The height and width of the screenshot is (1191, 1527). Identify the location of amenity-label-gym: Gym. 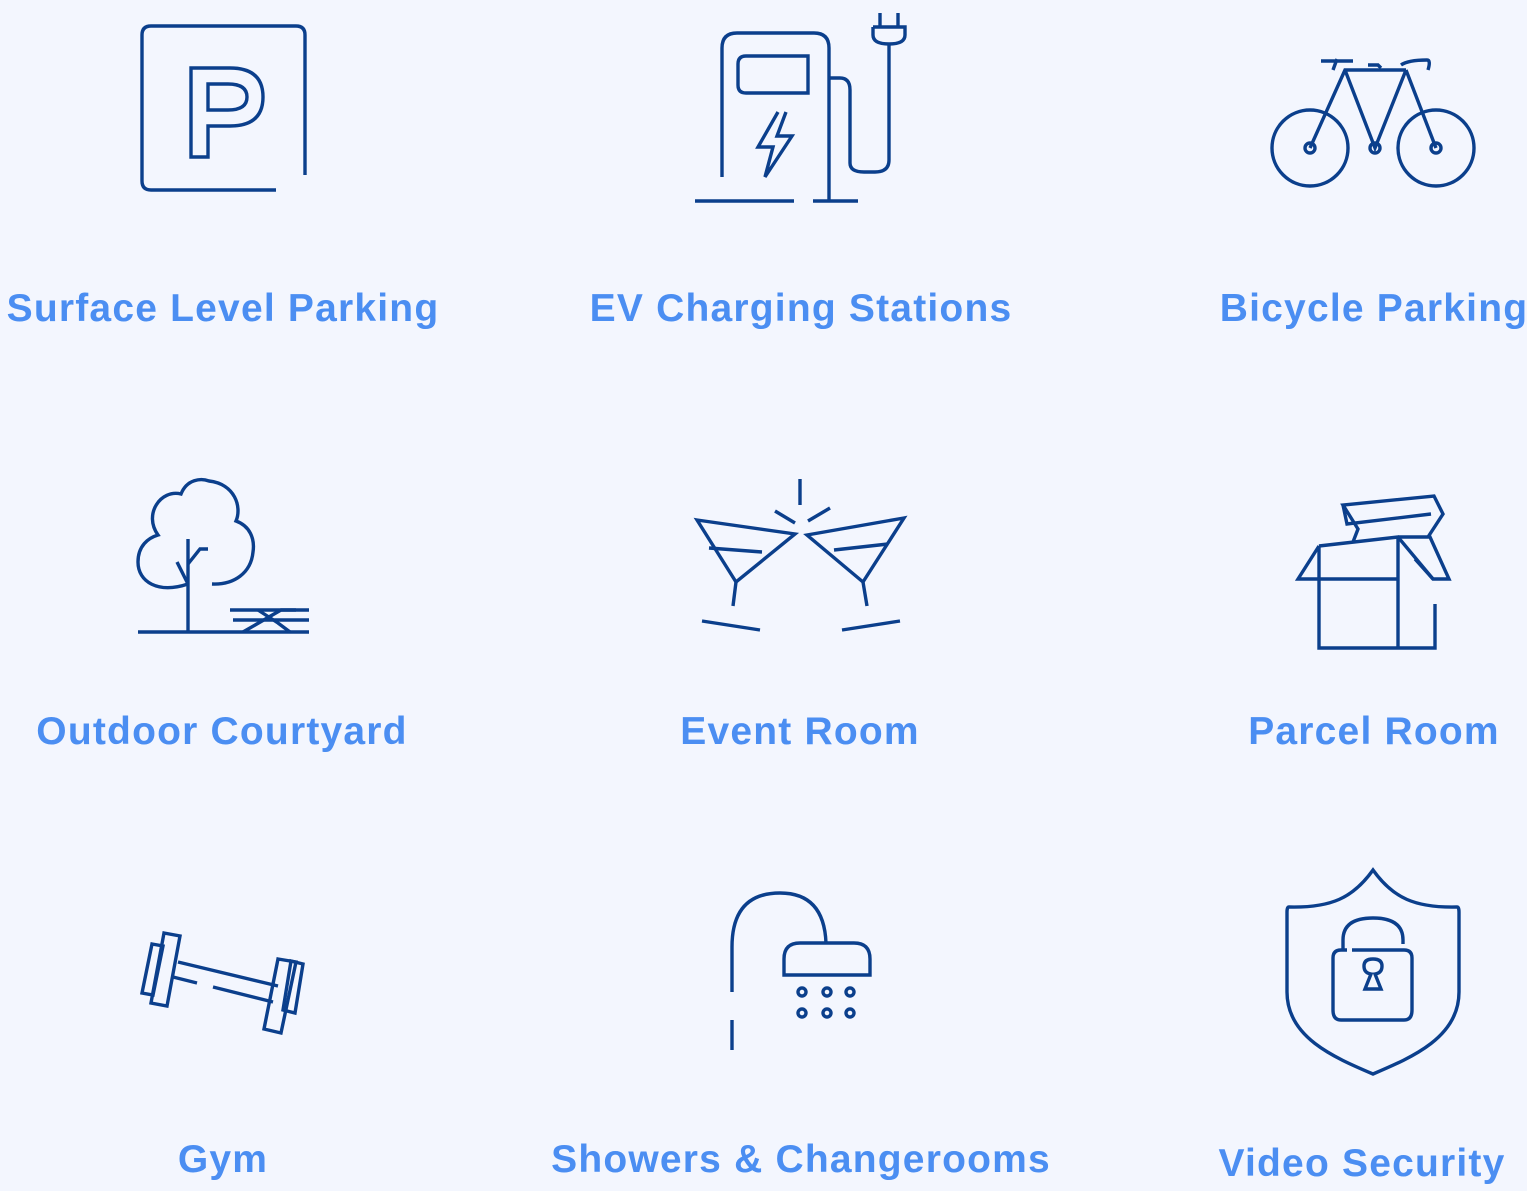
(223, 1159).